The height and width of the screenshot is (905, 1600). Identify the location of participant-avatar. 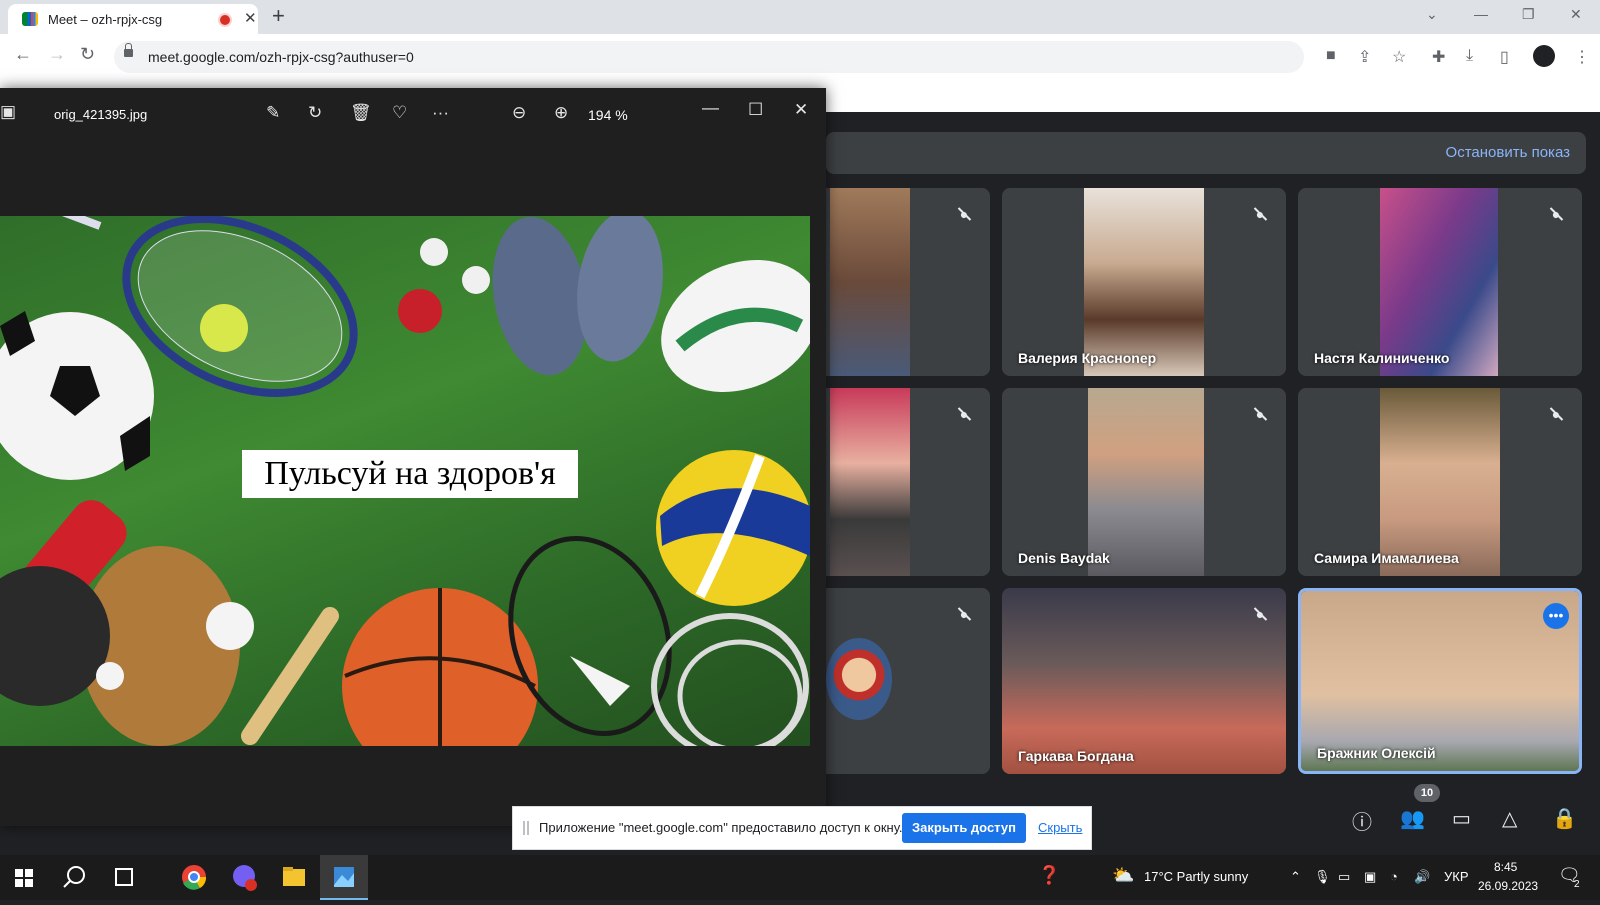
(859, 679).